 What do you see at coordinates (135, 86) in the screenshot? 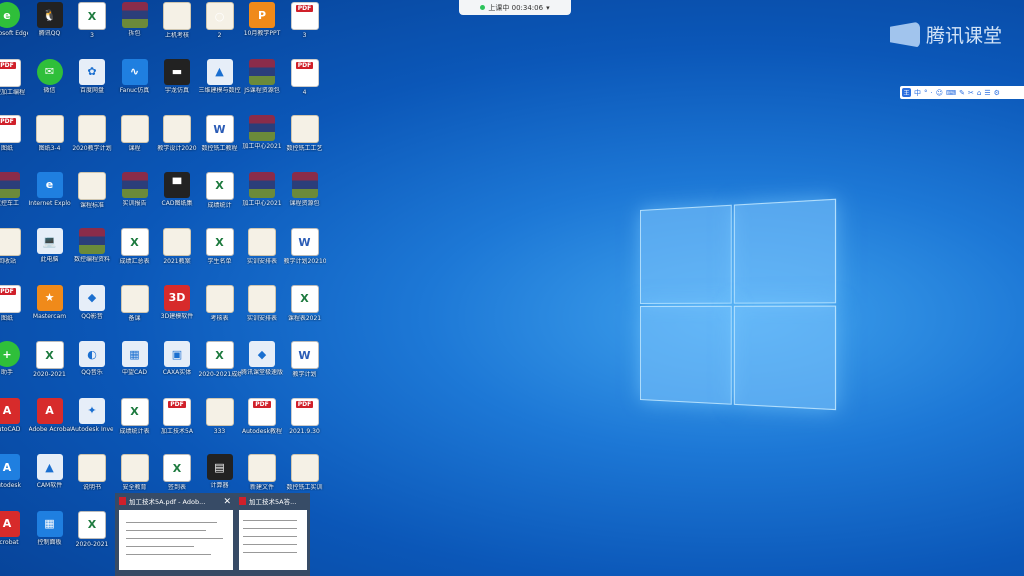
I see `desktop-icon: ∿ Fanuc仿真` at bounding box center [135, 86].